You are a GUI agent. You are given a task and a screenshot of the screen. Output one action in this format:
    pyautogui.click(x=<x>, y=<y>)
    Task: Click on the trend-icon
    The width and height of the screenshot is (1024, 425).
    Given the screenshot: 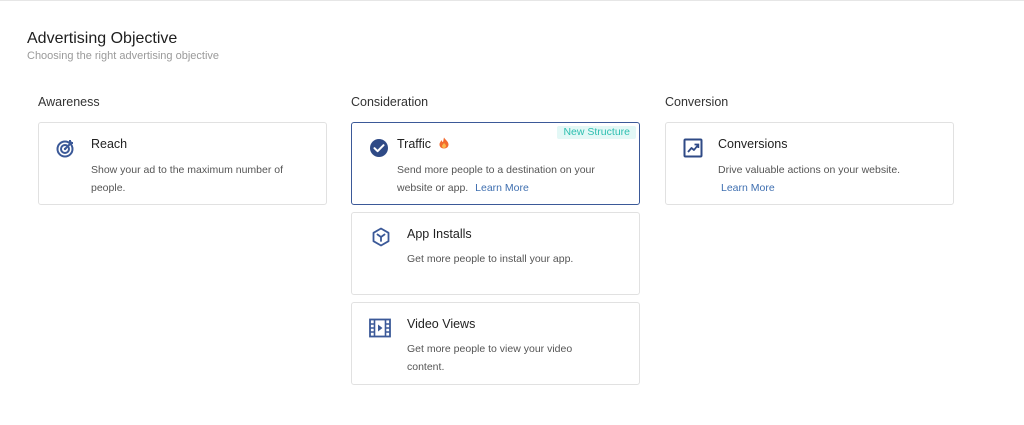 What is the action you would take?
    pyautogui.click(x=693, y=148)
    